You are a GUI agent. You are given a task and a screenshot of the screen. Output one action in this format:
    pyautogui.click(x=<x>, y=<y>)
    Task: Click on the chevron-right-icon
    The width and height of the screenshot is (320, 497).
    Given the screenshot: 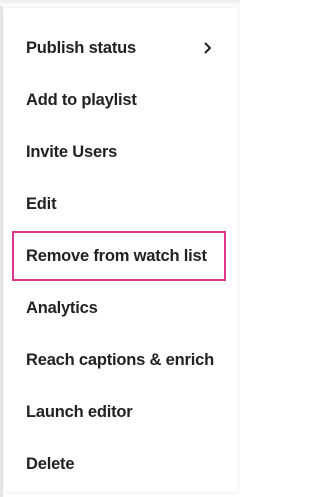 What is the action you would take?
    pyautogui.click(x=208, y=48)
    